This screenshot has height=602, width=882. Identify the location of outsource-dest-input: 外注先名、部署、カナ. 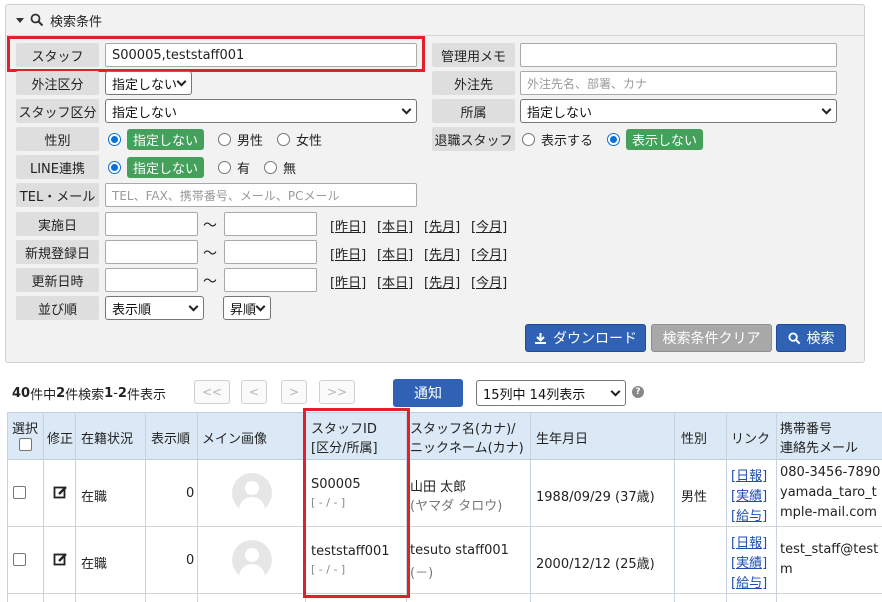
(678, 83).